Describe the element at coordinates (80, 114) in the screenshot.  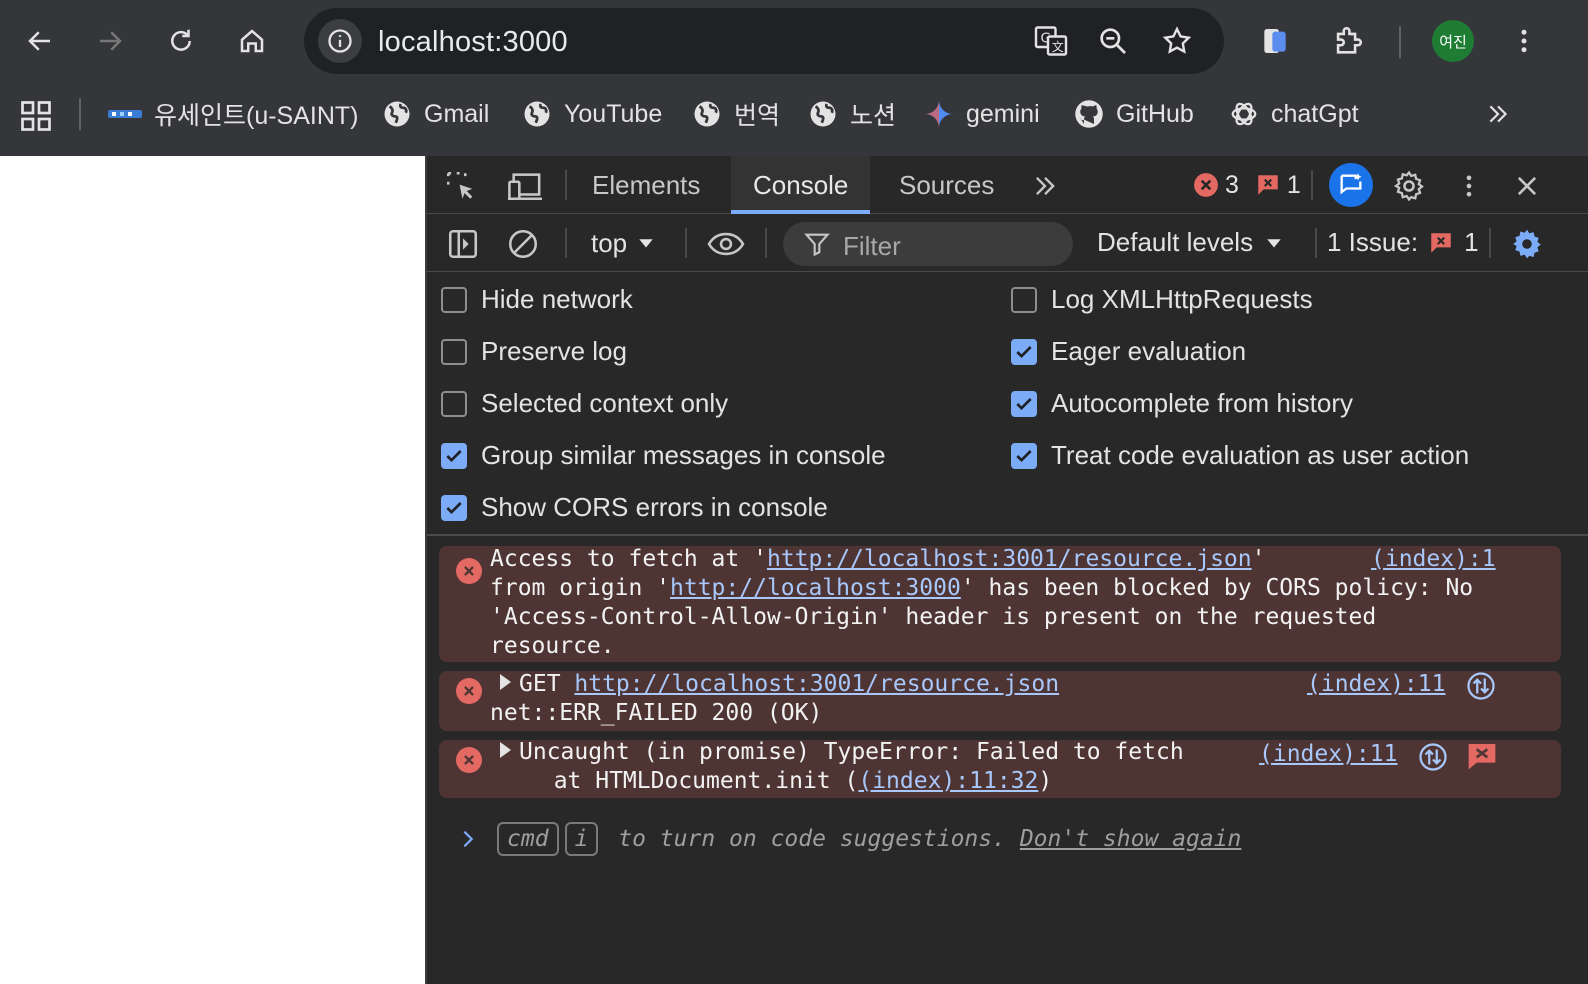
I see `bookmarks-divider` at that location.